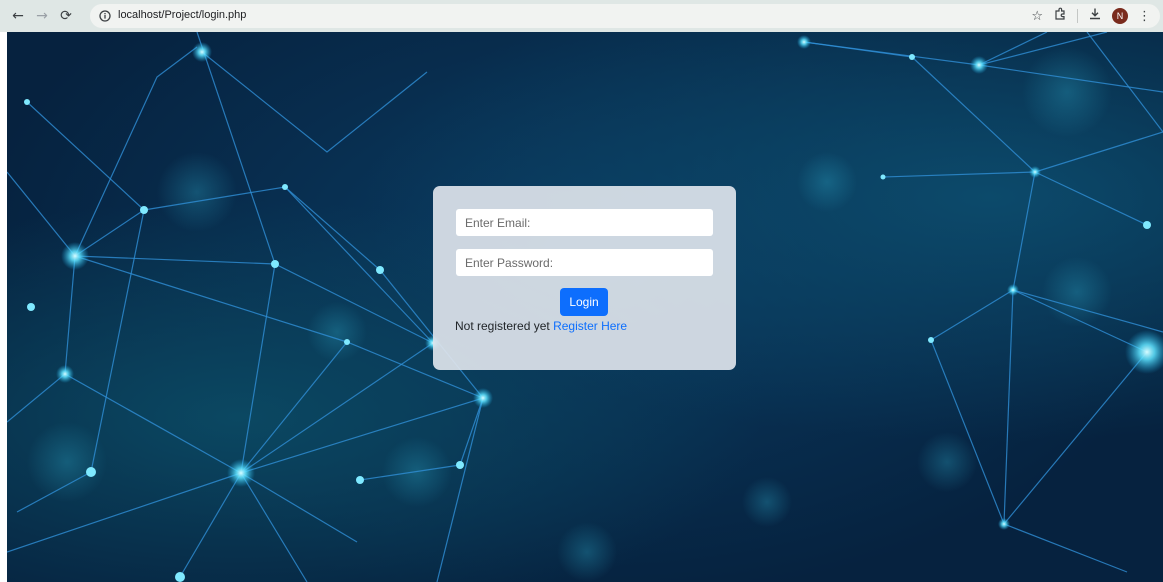  I want to click on url-text: localhost/Project/login.php, so click(182, 15).